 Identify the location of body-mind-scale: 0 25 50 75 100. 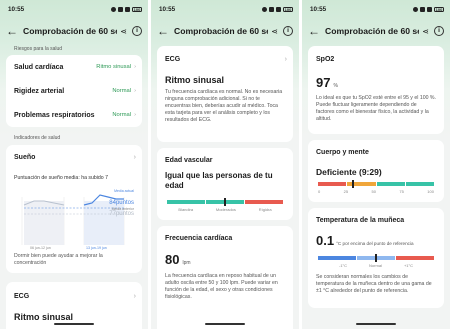
(376, 187).